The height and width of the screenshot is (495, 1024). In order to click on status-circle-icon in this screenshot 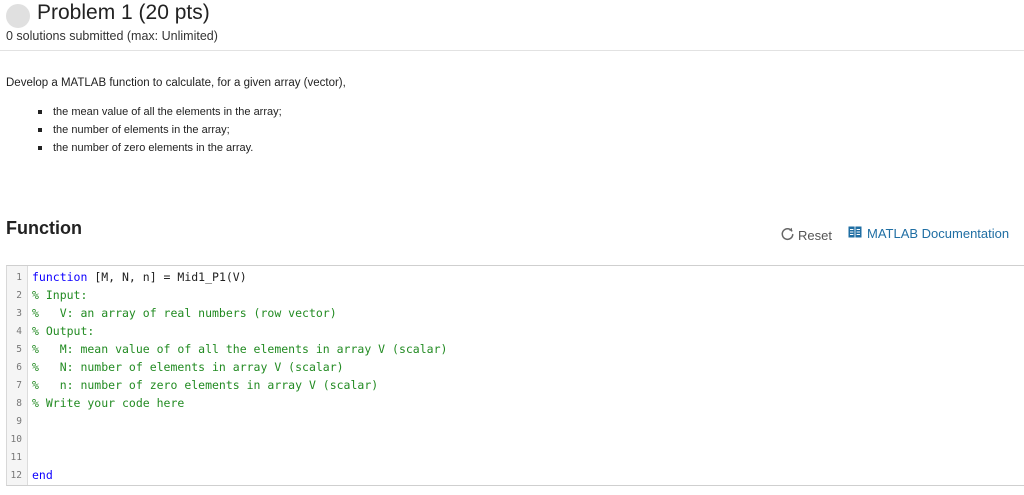, I will do `click(18, 16)`.